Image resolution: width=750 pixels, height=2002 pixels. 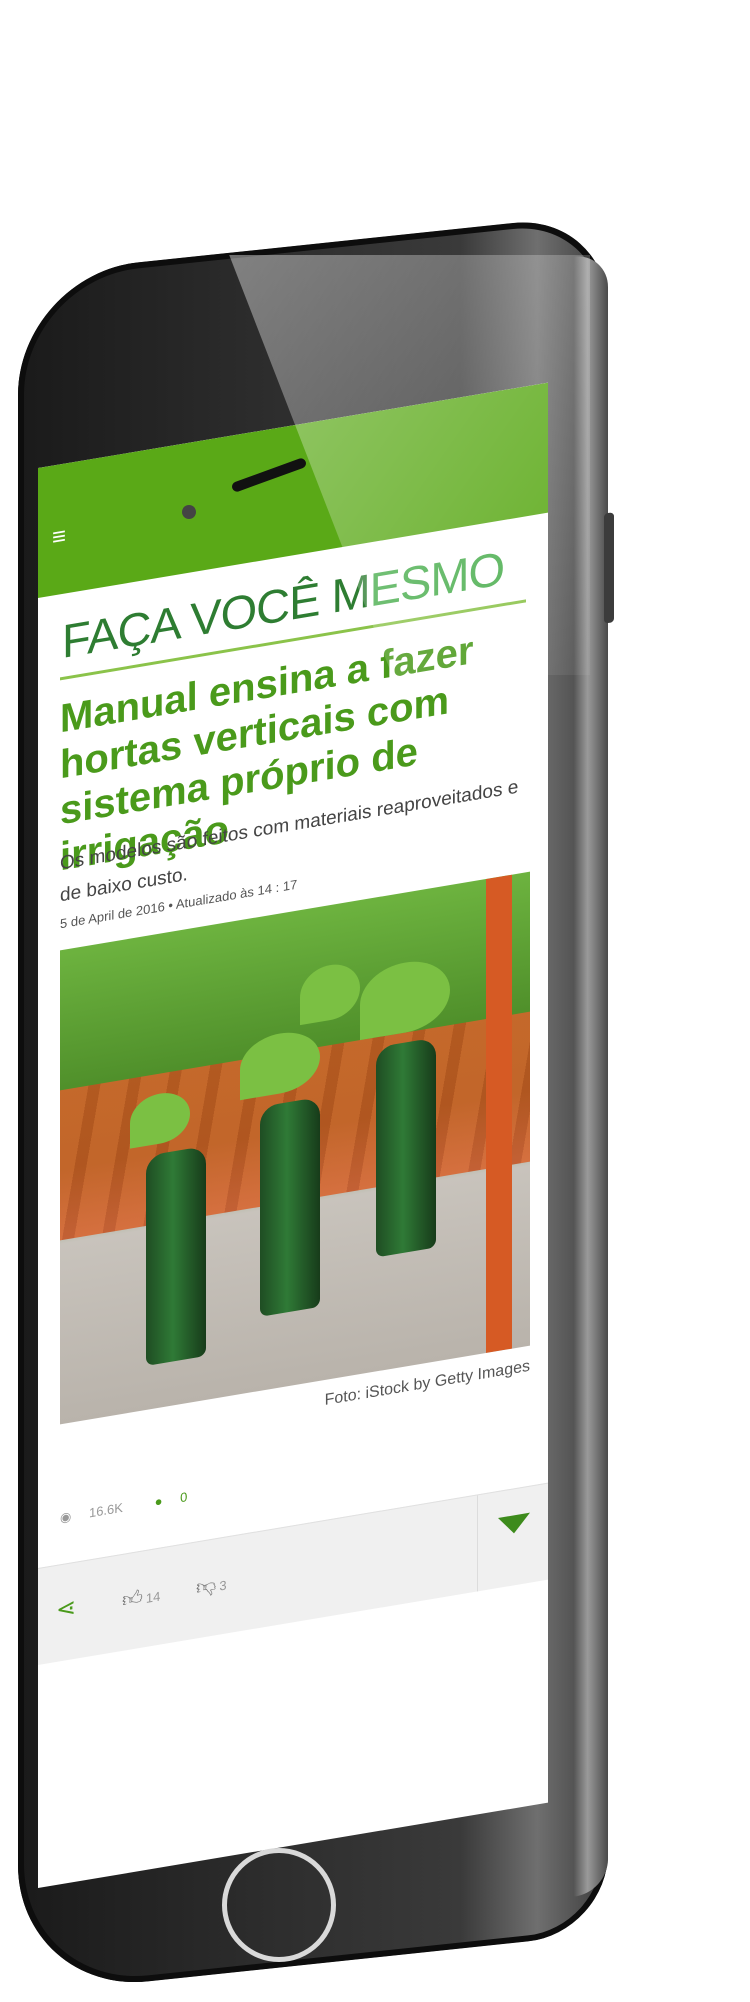 I want to click on triangle-down-icon, so click(x=514, y=1524).